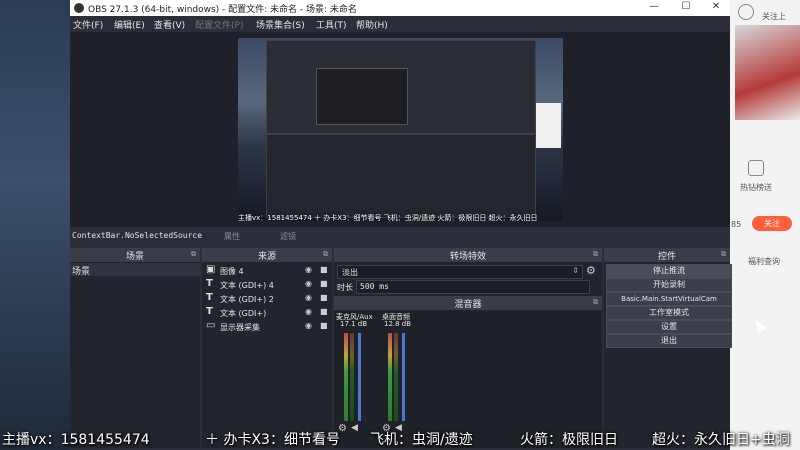  What do you see at coordinates (716, 6) in the screenshot?
I see `close-button: ✕` at bounding box center [716, 6].